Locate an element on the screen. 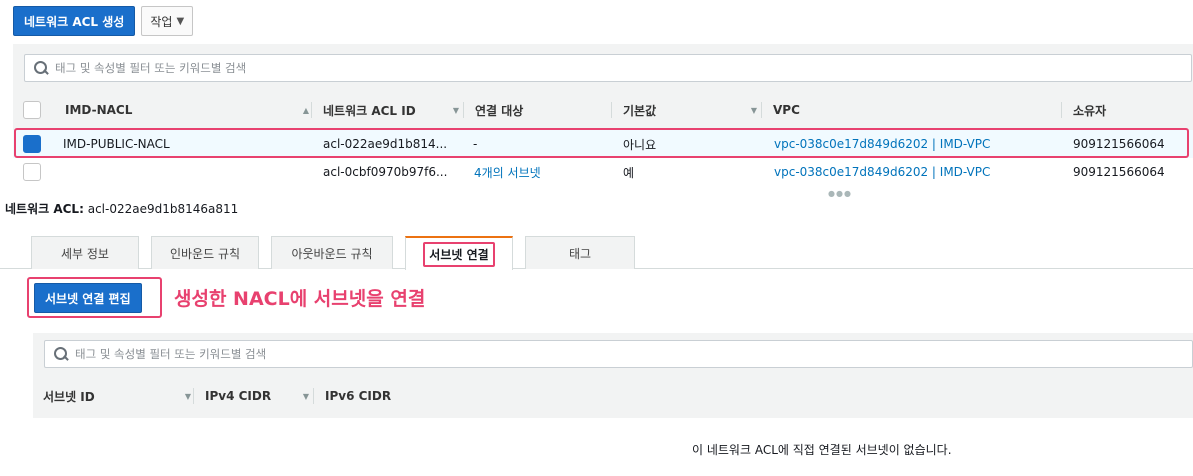  create-network-acl-button: 네트워크 ACL 생성 is located at coordinates (74, 21).